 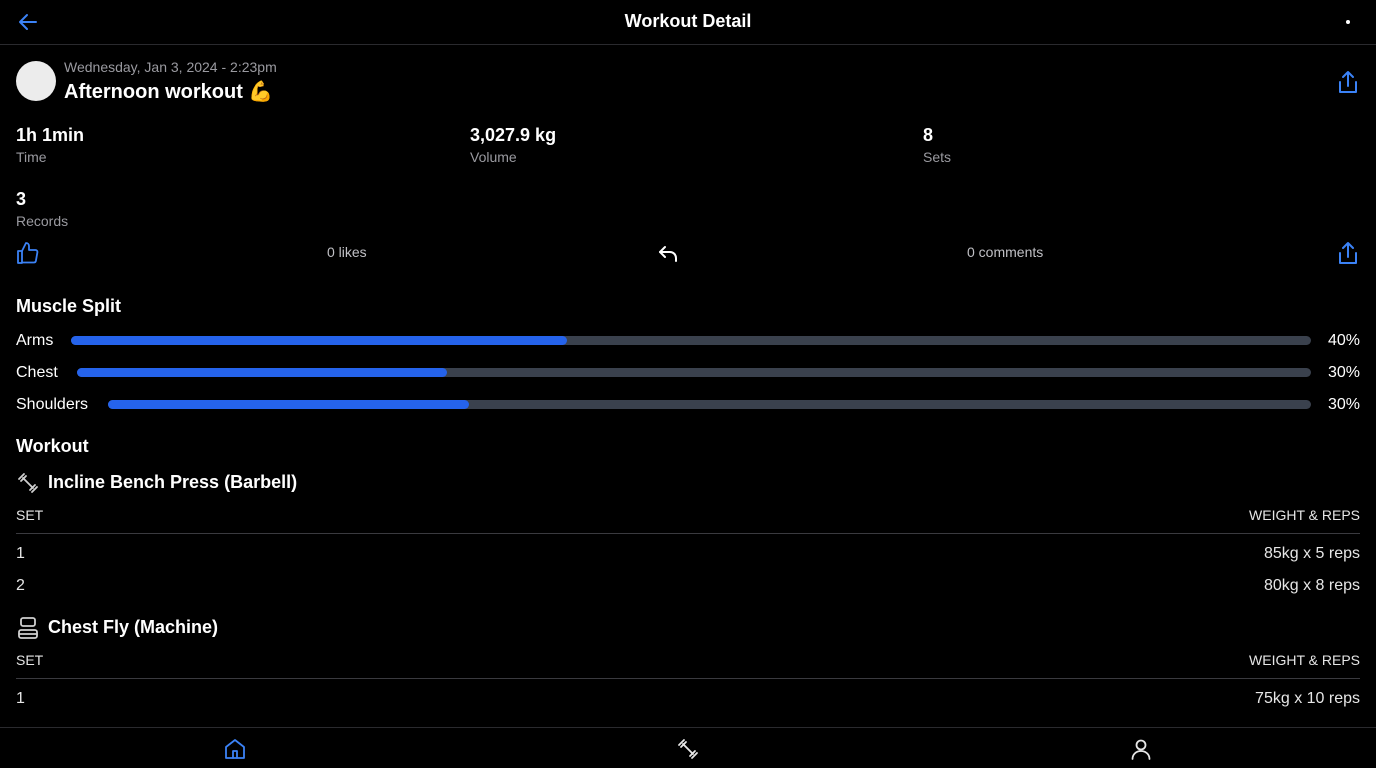 I want to click on comments-count: 0 comments, so click(x=1005, y=252).